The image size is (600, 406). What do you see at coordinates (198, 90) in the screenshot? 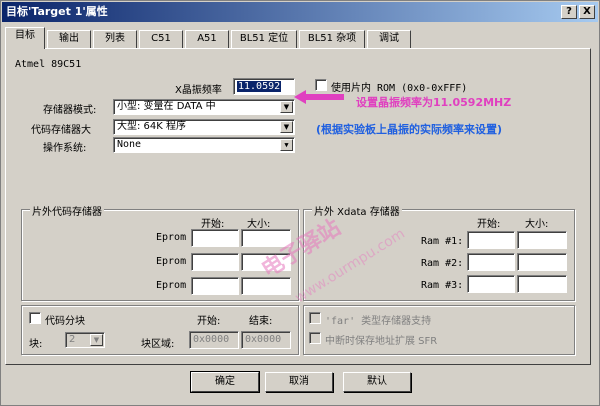
I see `xtal-label: X晶振频率` at bounding box center [198, 90].